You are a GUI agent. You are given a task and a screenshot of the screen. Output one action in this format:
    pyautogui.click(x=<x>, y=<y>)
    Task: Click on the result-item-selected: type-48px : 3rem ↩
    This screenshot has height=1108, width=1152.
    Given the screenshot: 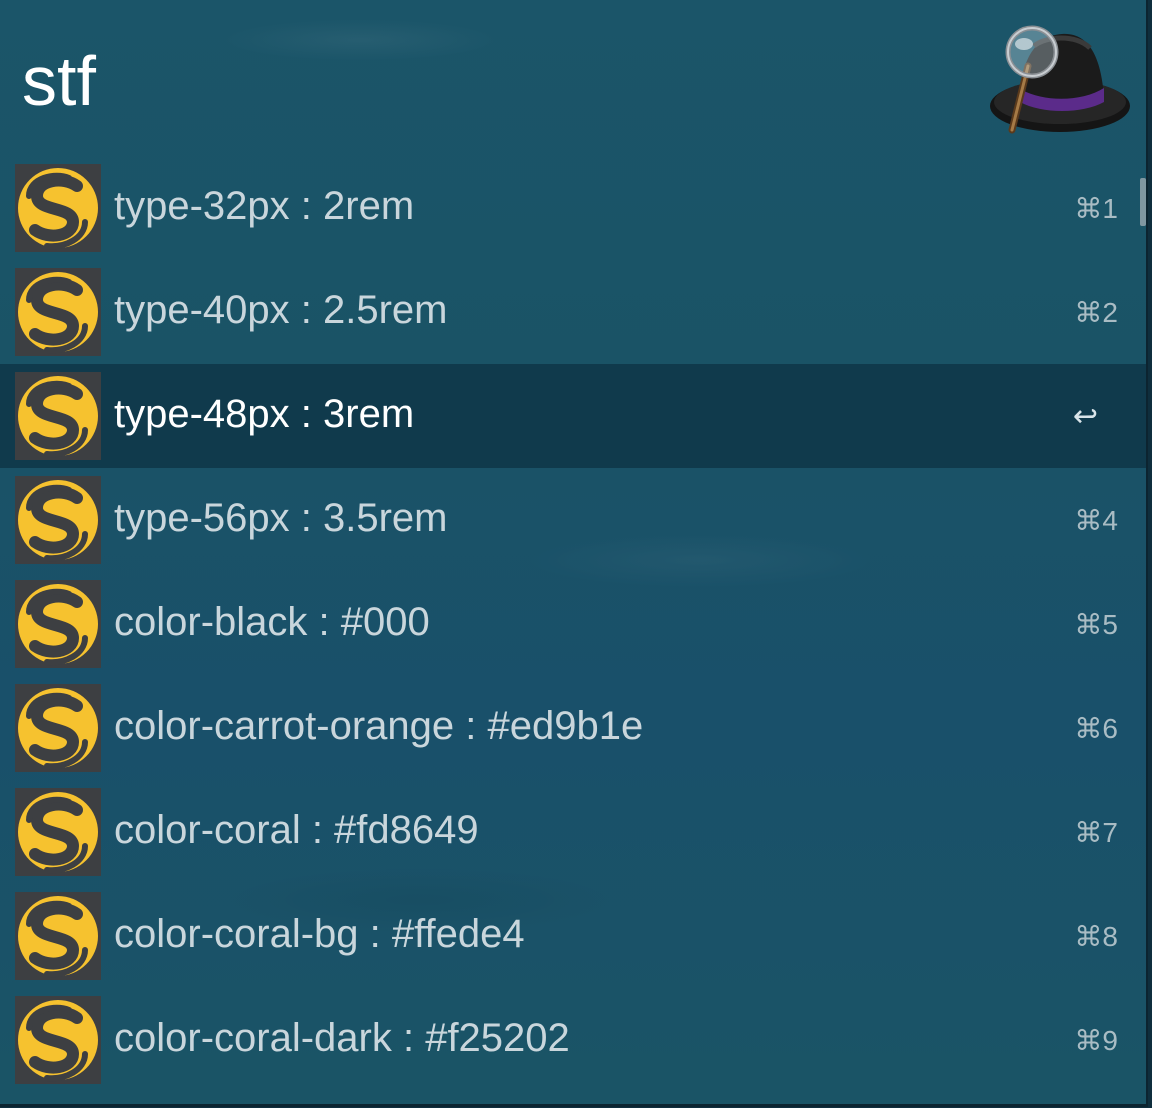 What is the action you would take?
    pyautogui.click(x=573, y=416)
    